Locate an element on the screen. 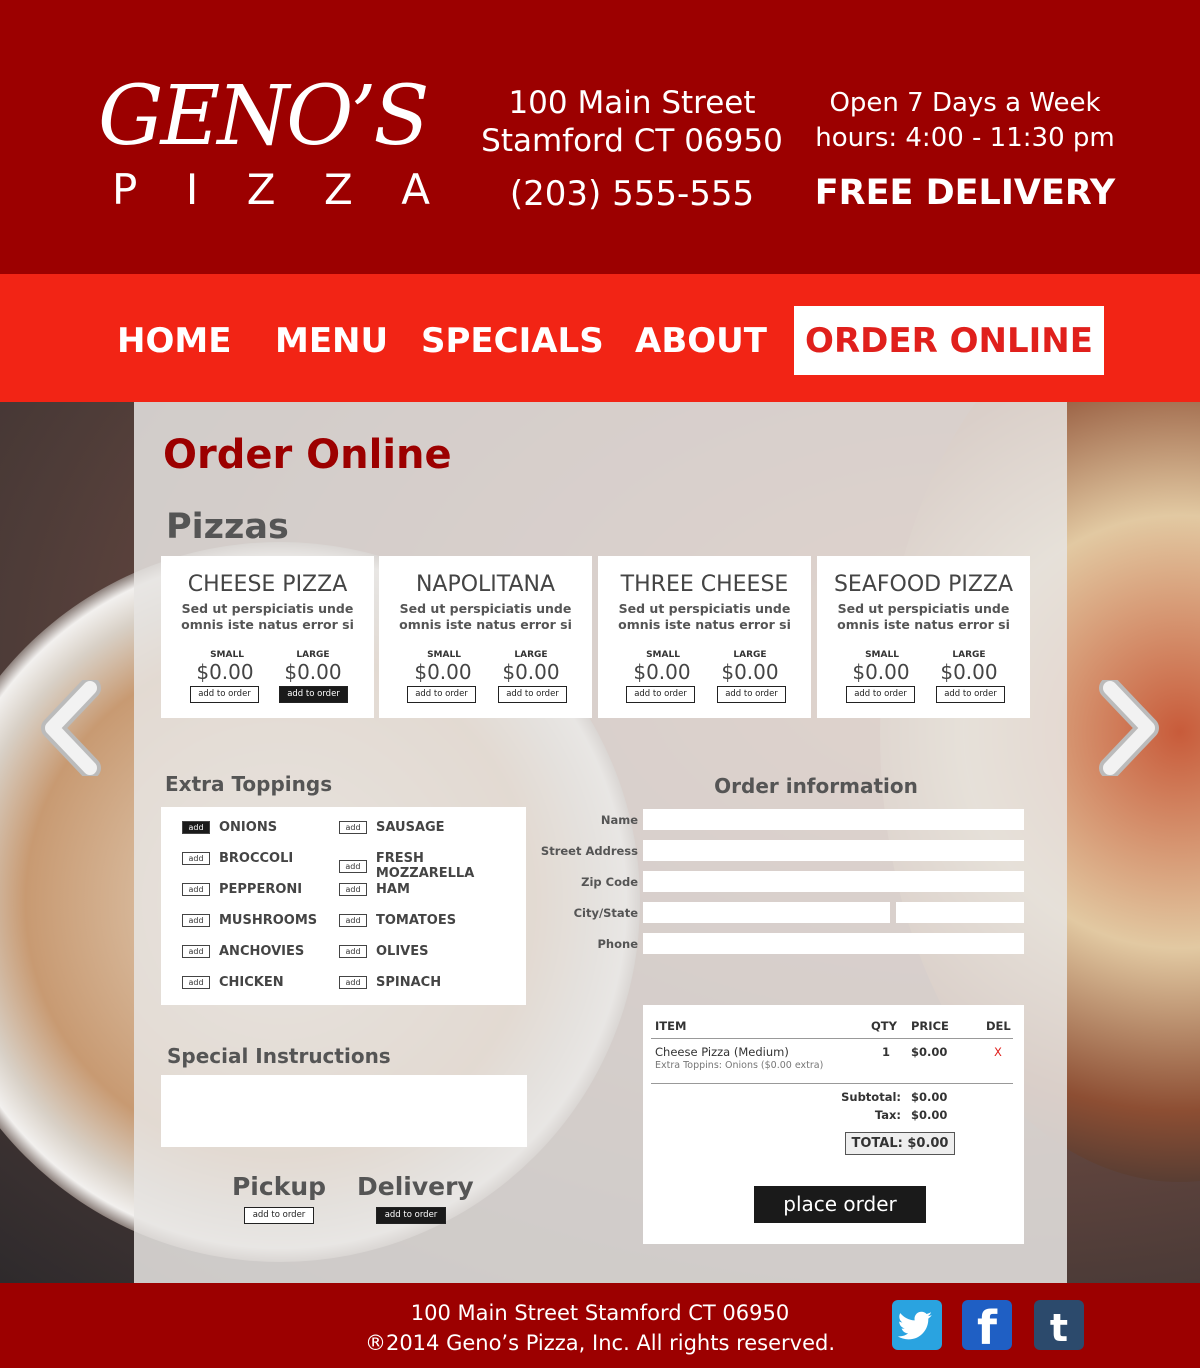 This screenshot has width=1200, height=1368. instructions-heading: Special Instructions is located at coordinates (279, 1056).